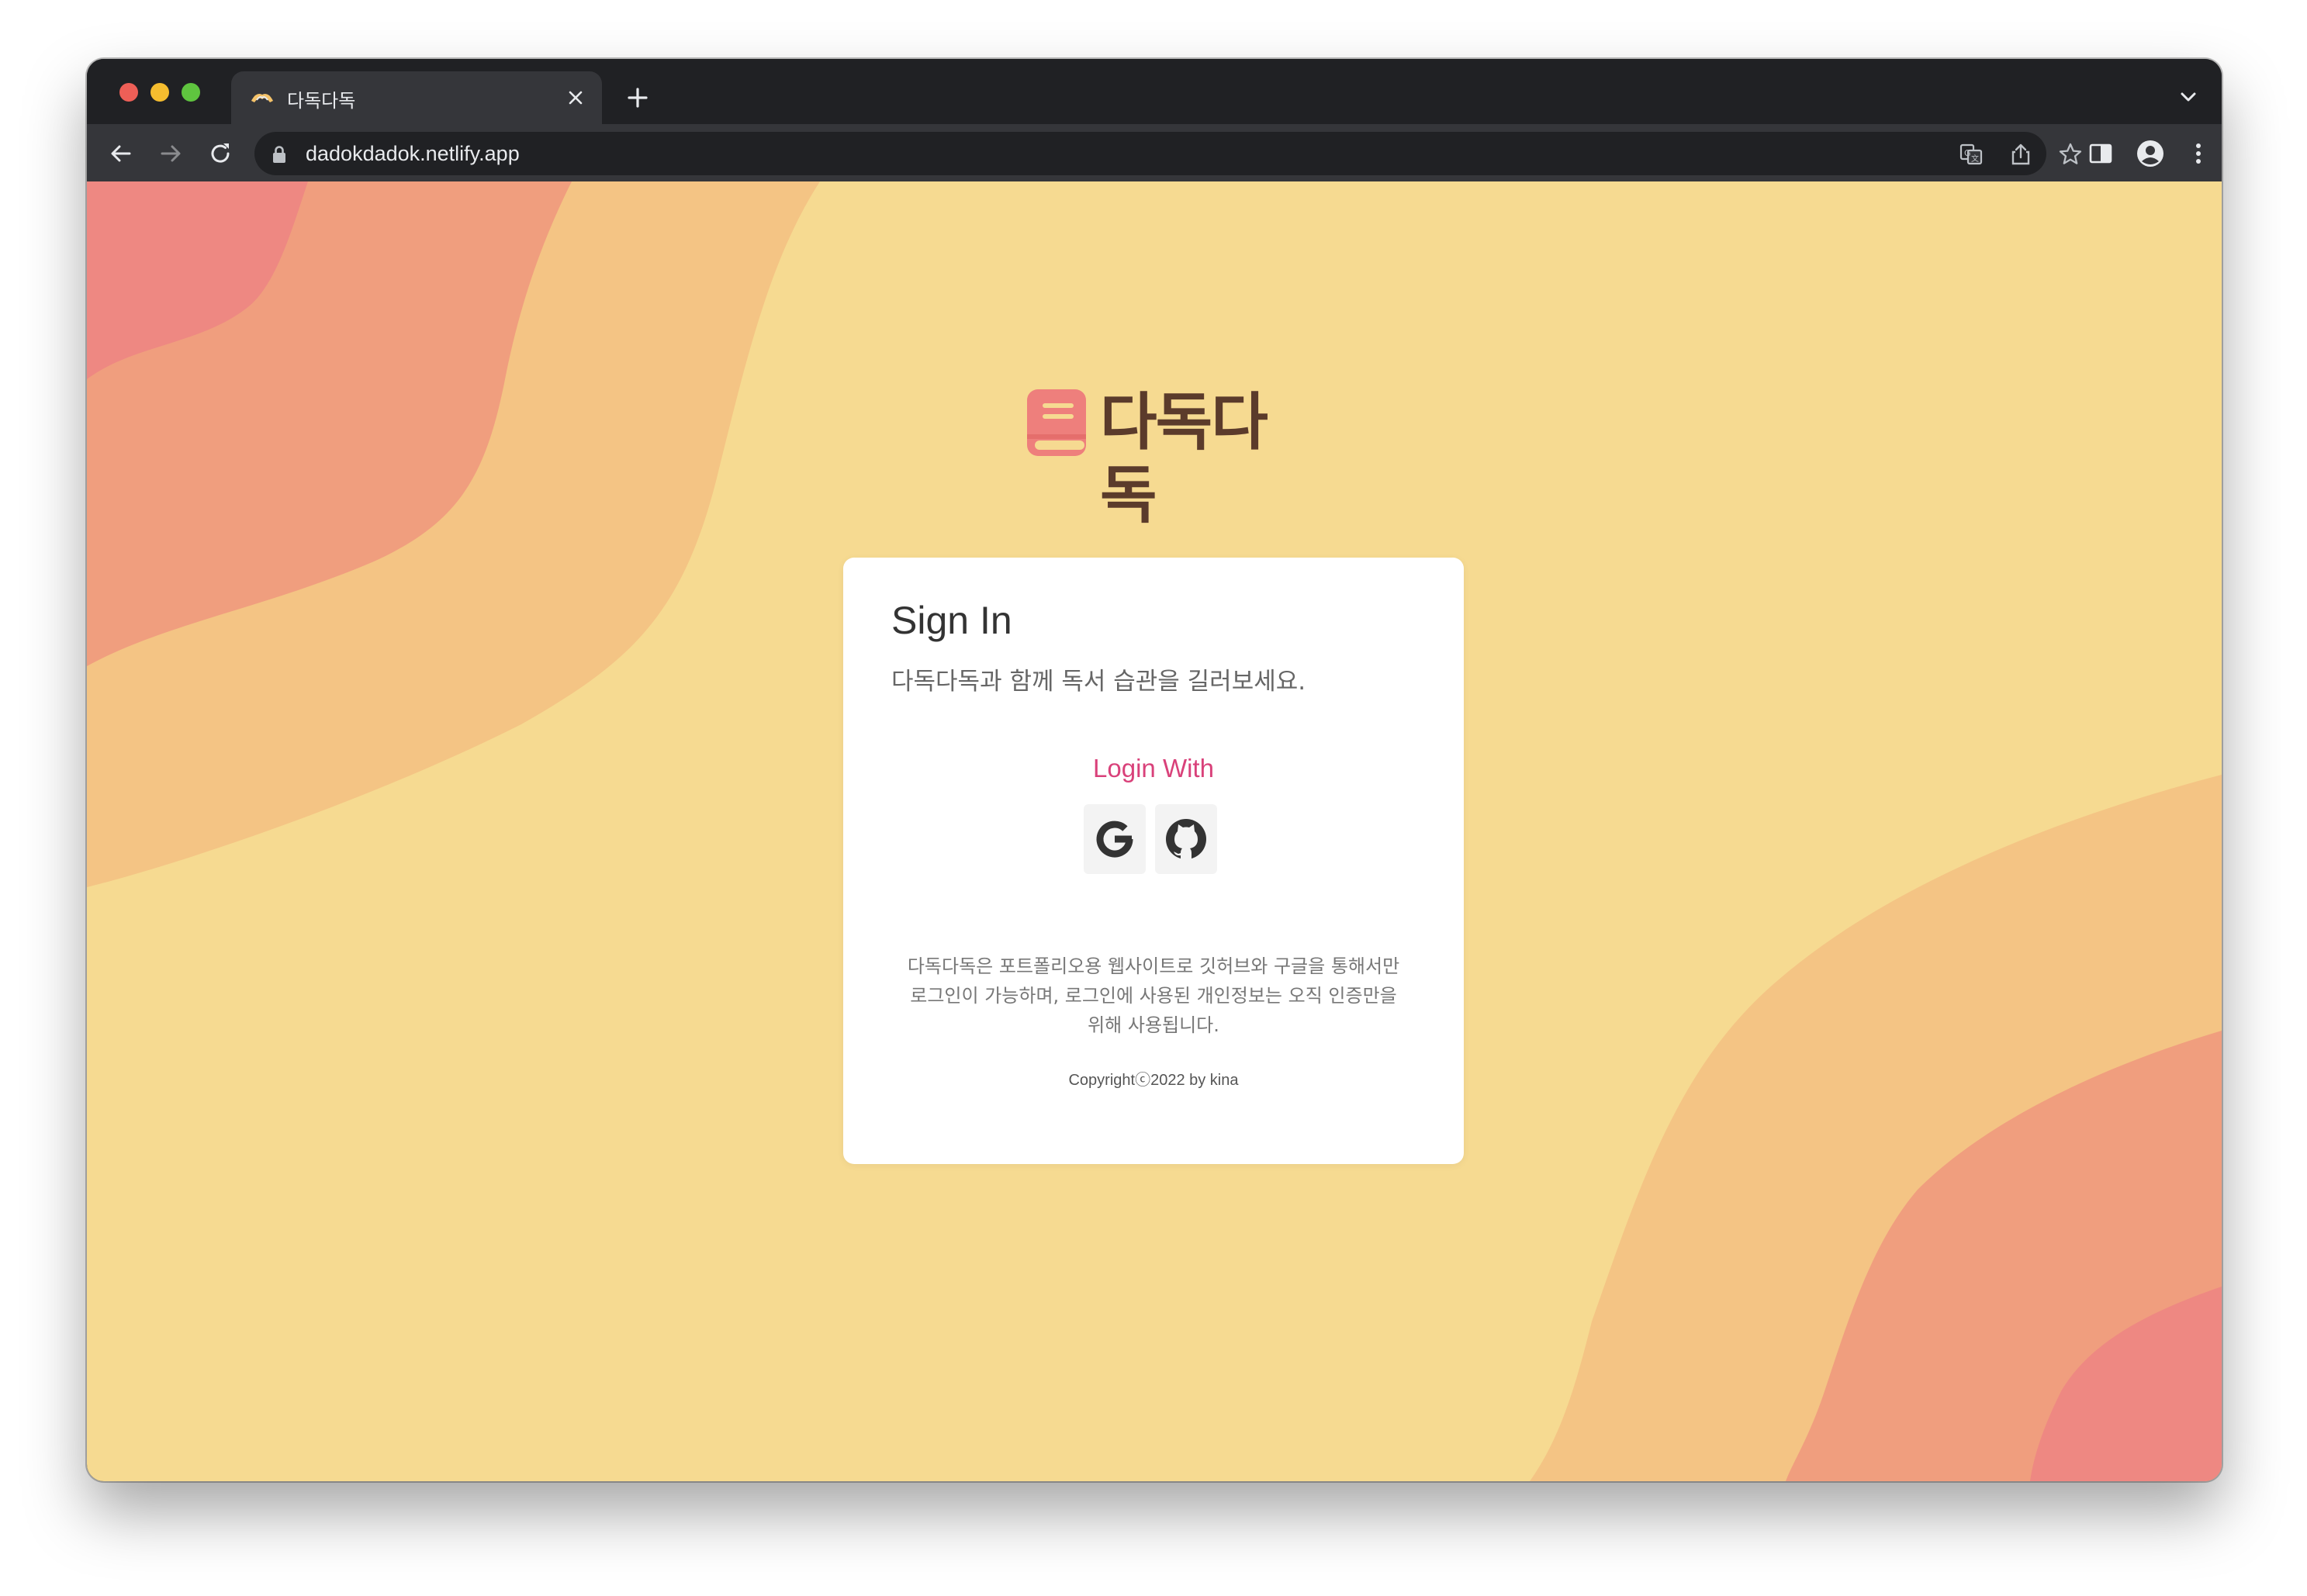  Describe the element at coordinates (1154, 91) in the screenshot. I see `tab-strip: 다독다독` at that location.